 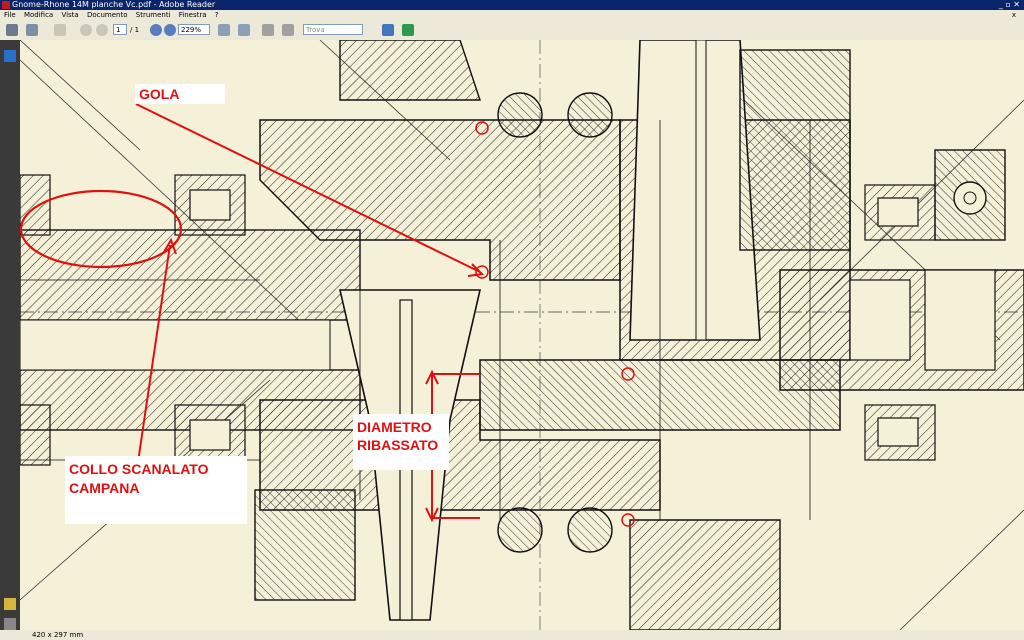 I want to click on menu-finestra: Finestra, so click(x=193, y=15).